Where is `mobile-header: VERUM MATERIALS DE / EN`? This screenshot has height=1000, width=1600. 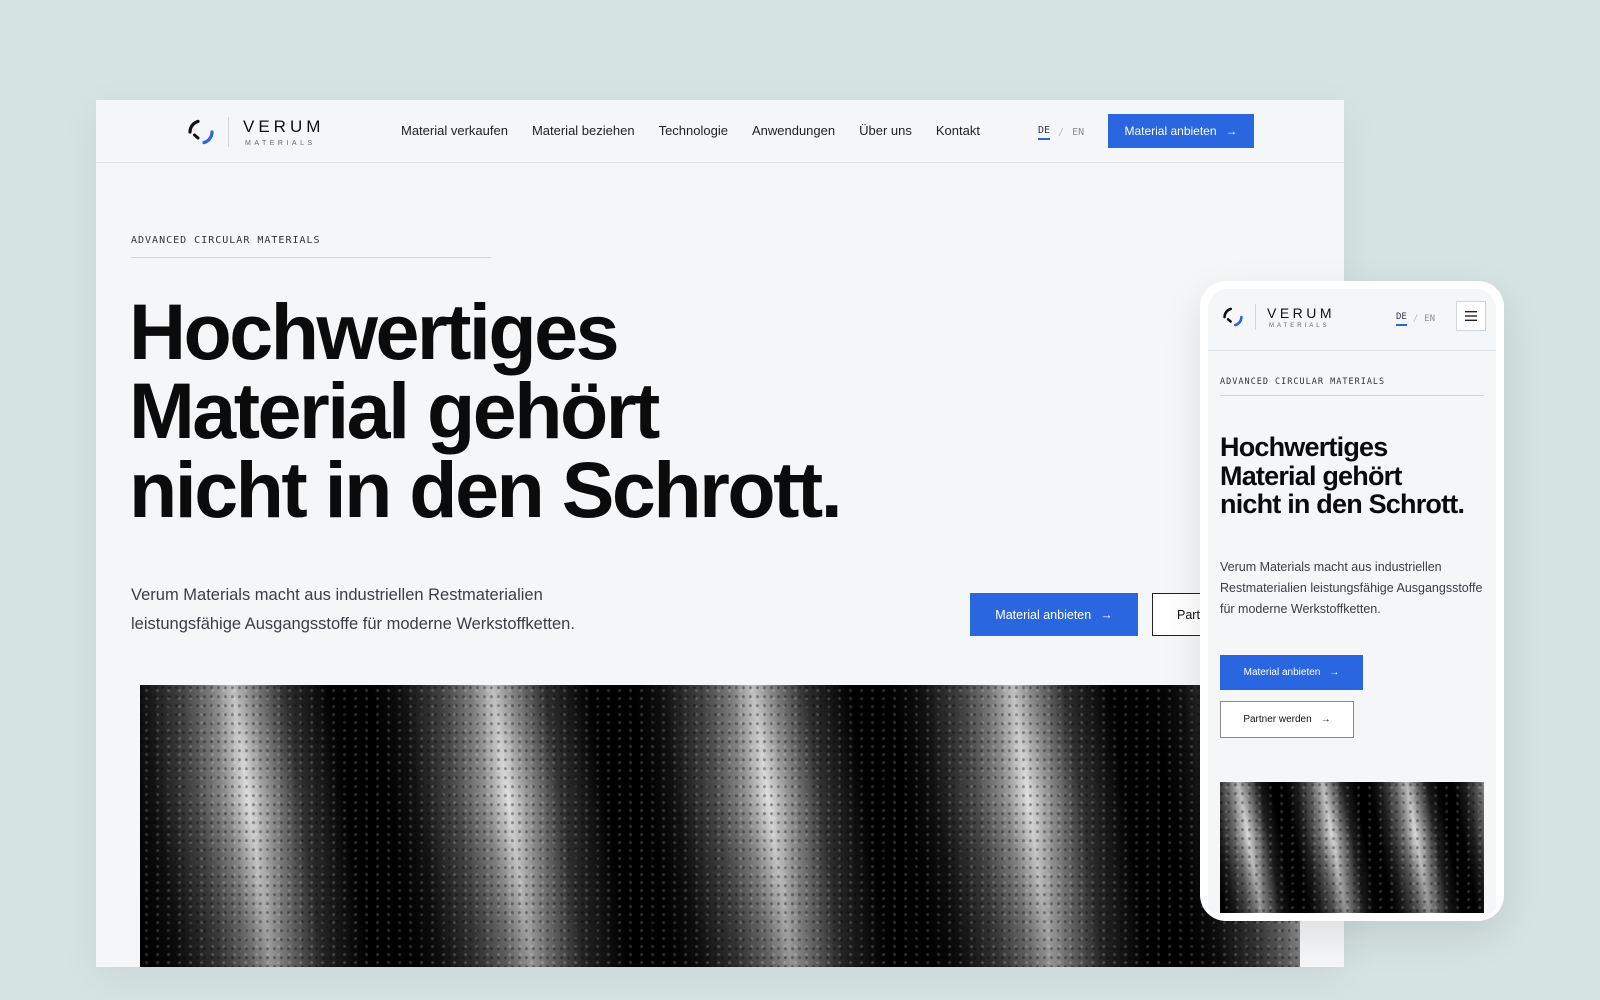 mobile-header: VERUM MATERIALS DE / EN is located at coordinates (1352, 320).